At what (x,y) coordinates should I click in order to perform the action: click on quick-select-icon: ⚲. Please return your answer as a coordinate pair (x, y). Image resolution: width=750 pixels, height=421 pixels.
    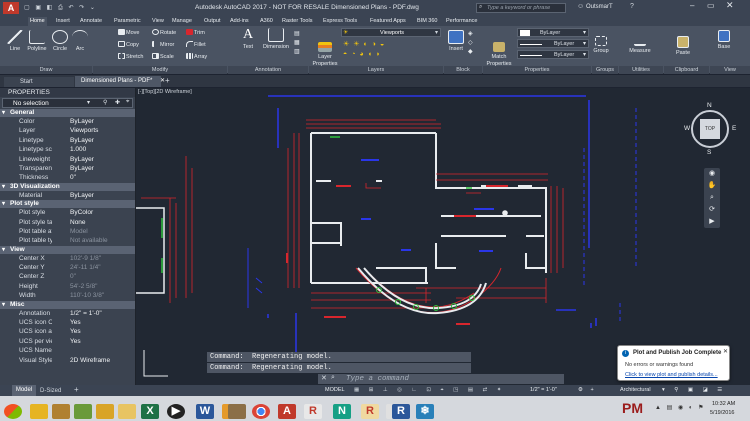
    Looking at the image, I should click on (105, 102).